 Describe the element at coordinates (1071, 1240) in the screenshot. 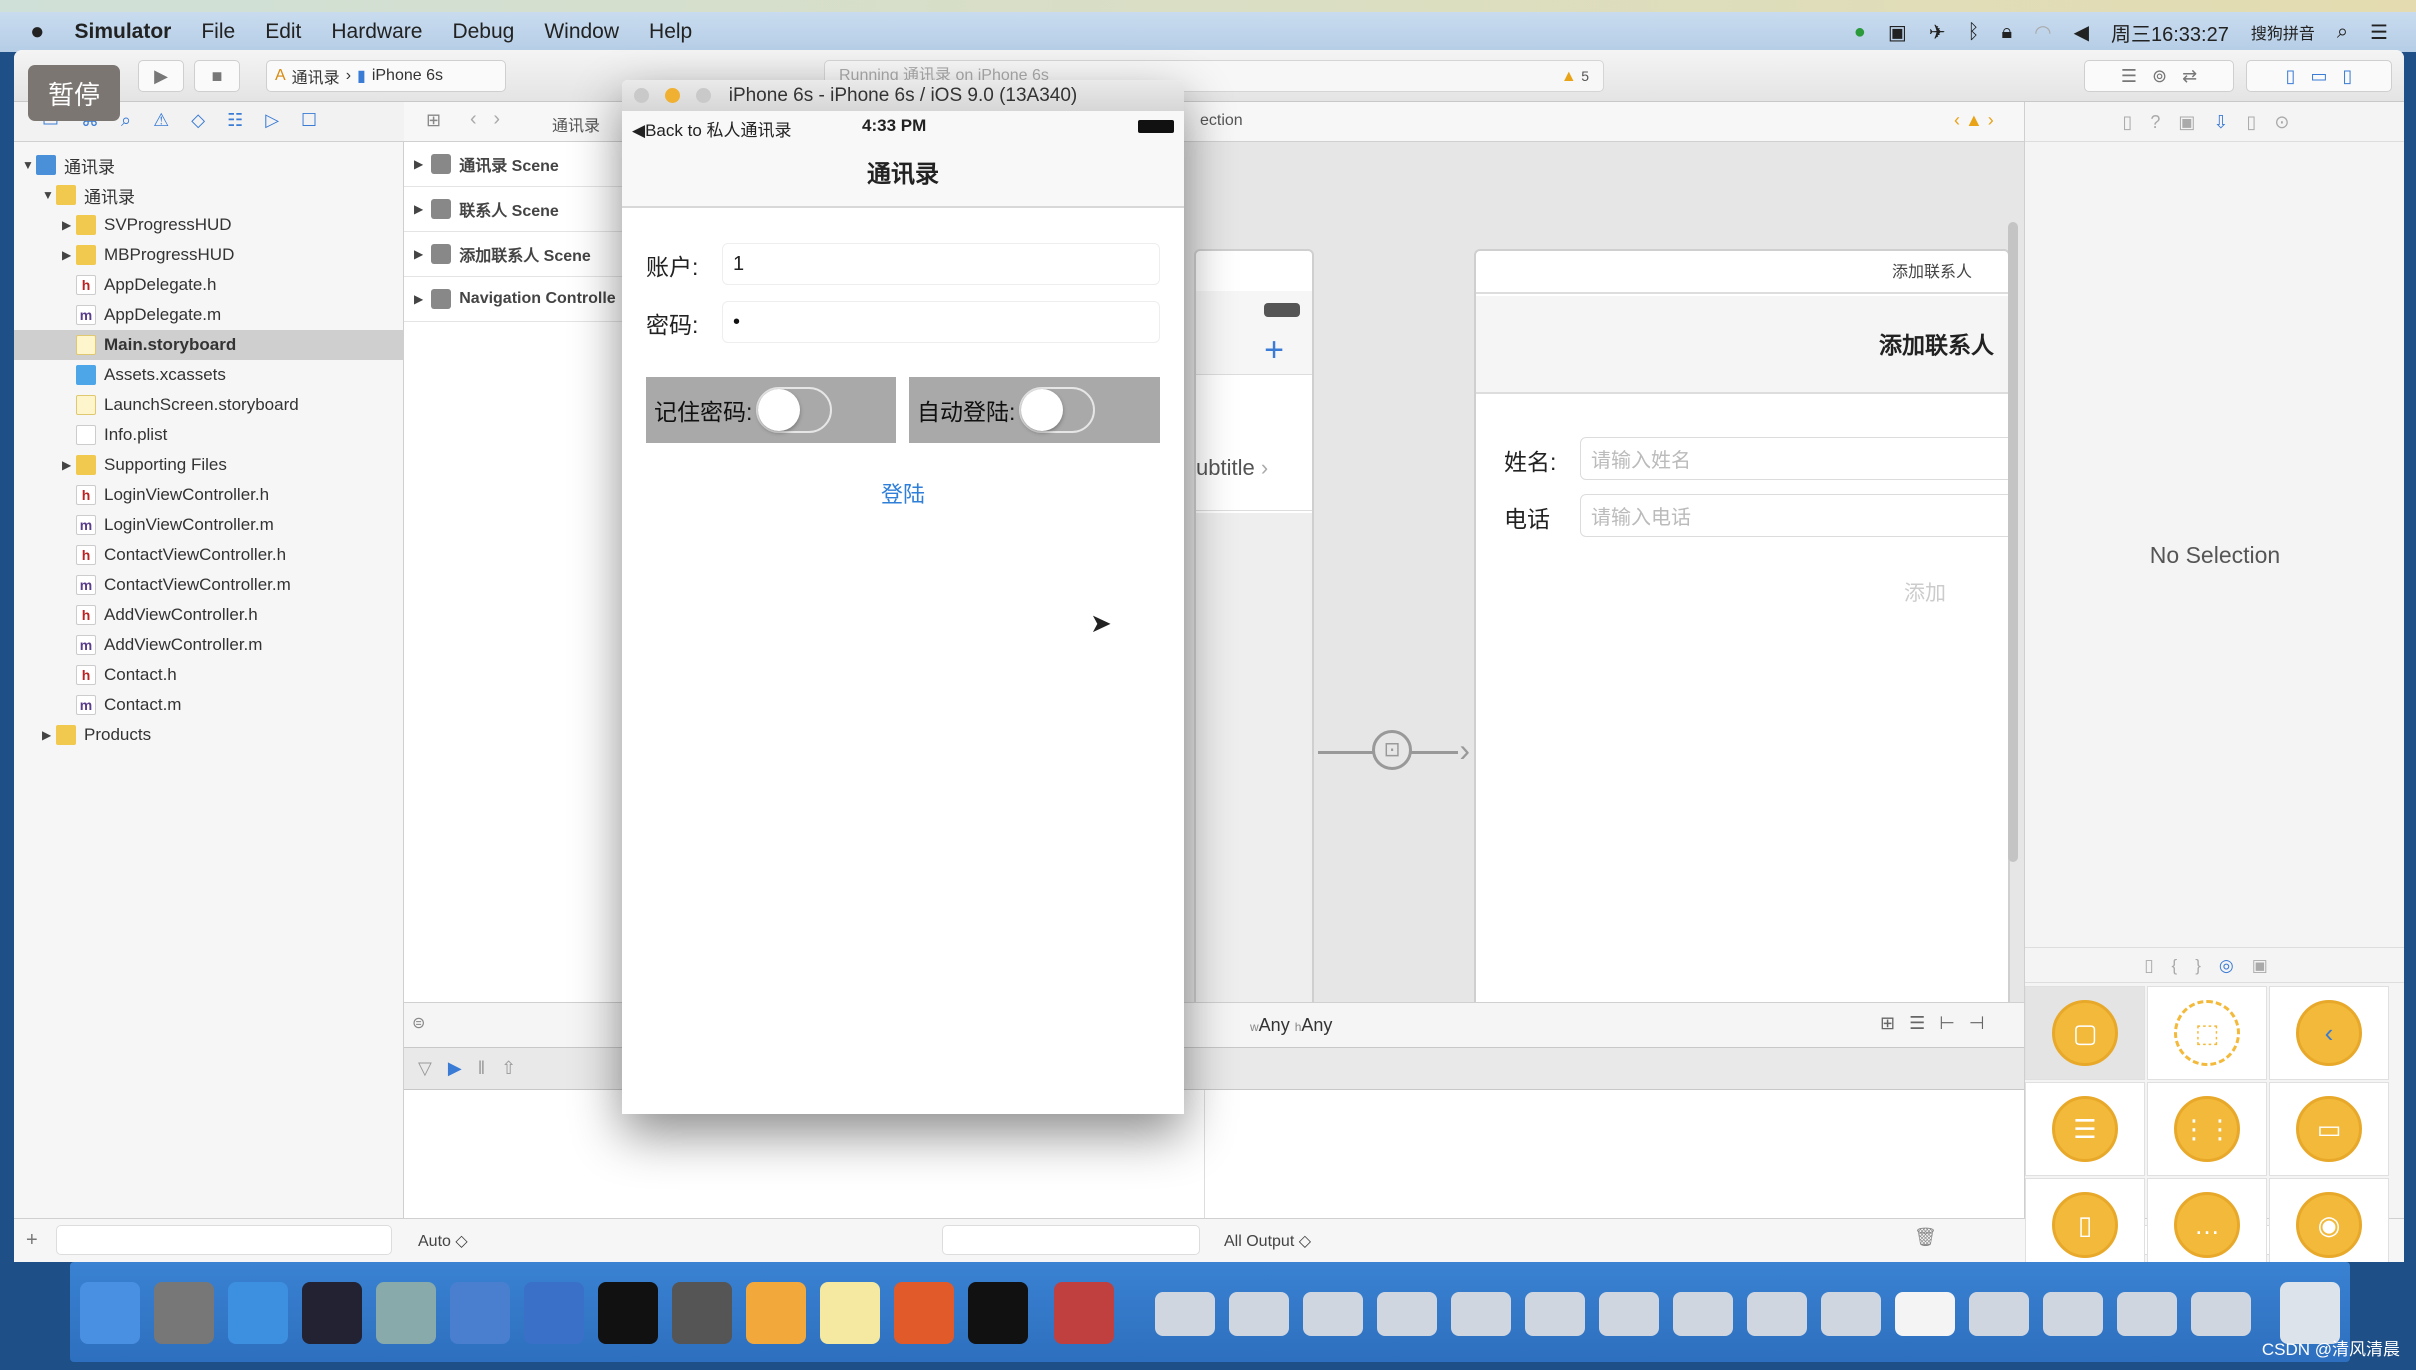

I see `variables-filter-field` at that location.